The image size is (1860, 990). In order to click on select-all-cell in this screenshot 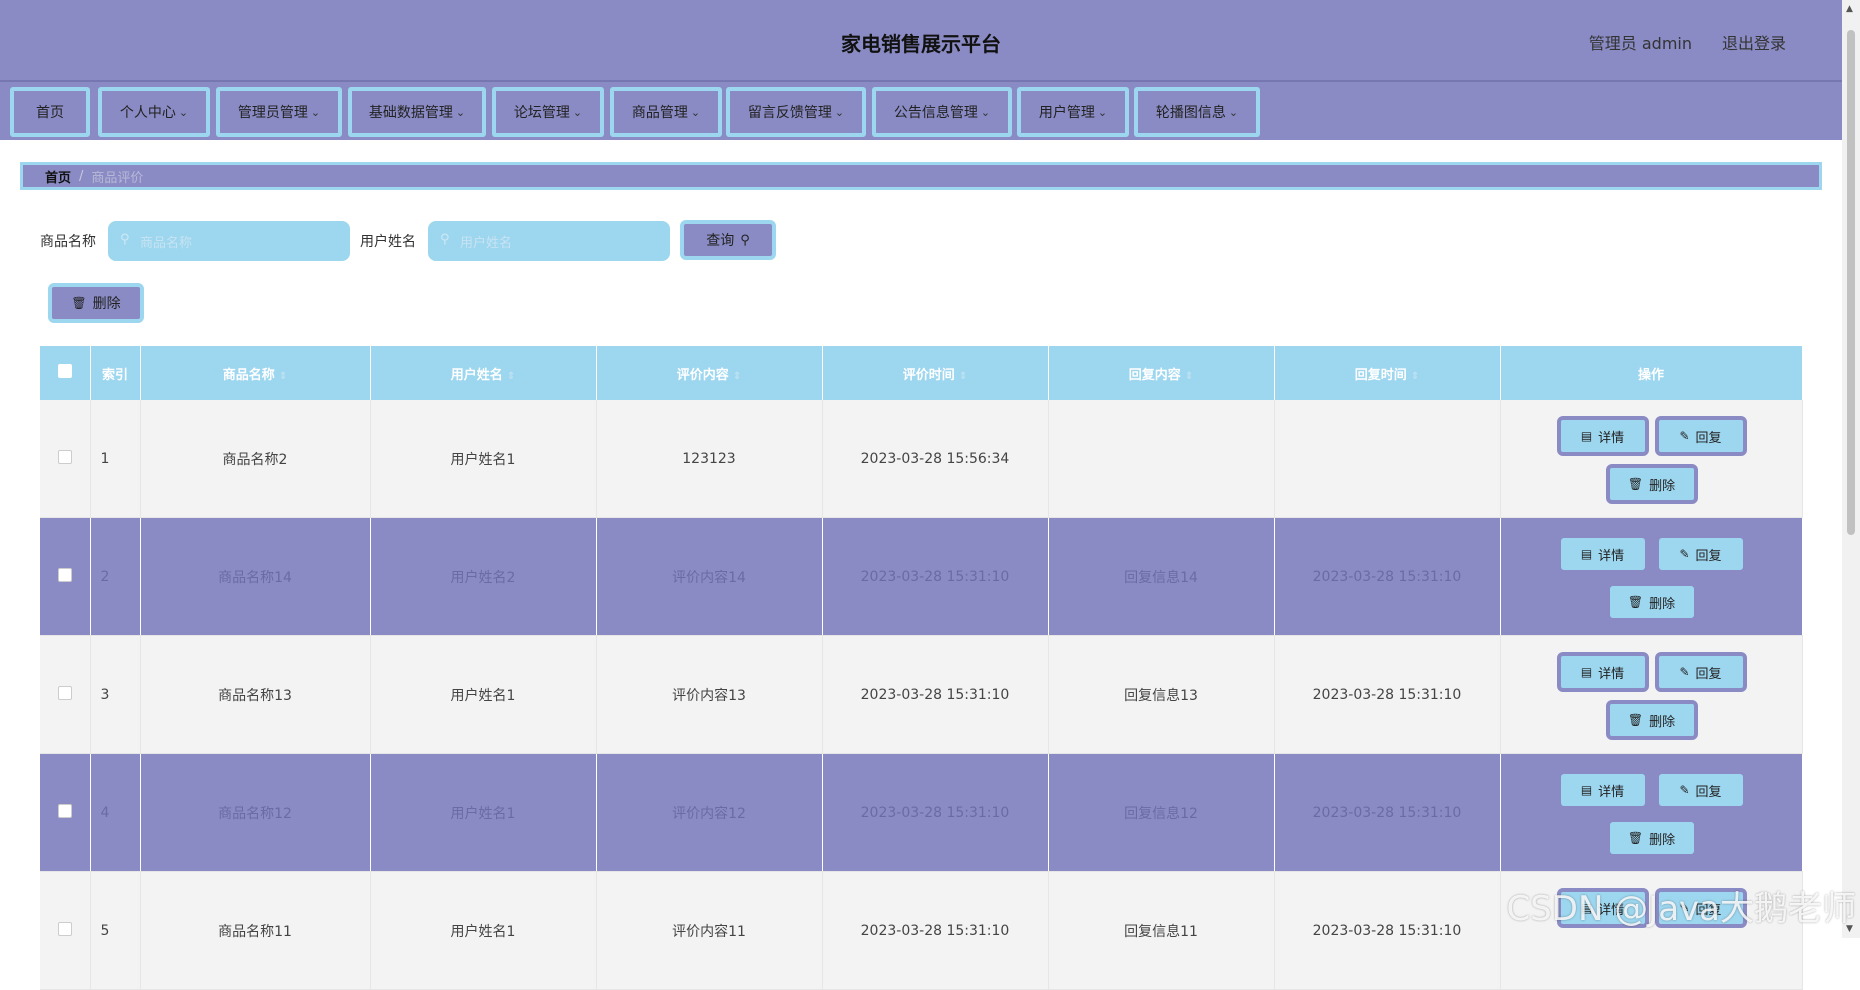, I will do `click(65, 373)`.